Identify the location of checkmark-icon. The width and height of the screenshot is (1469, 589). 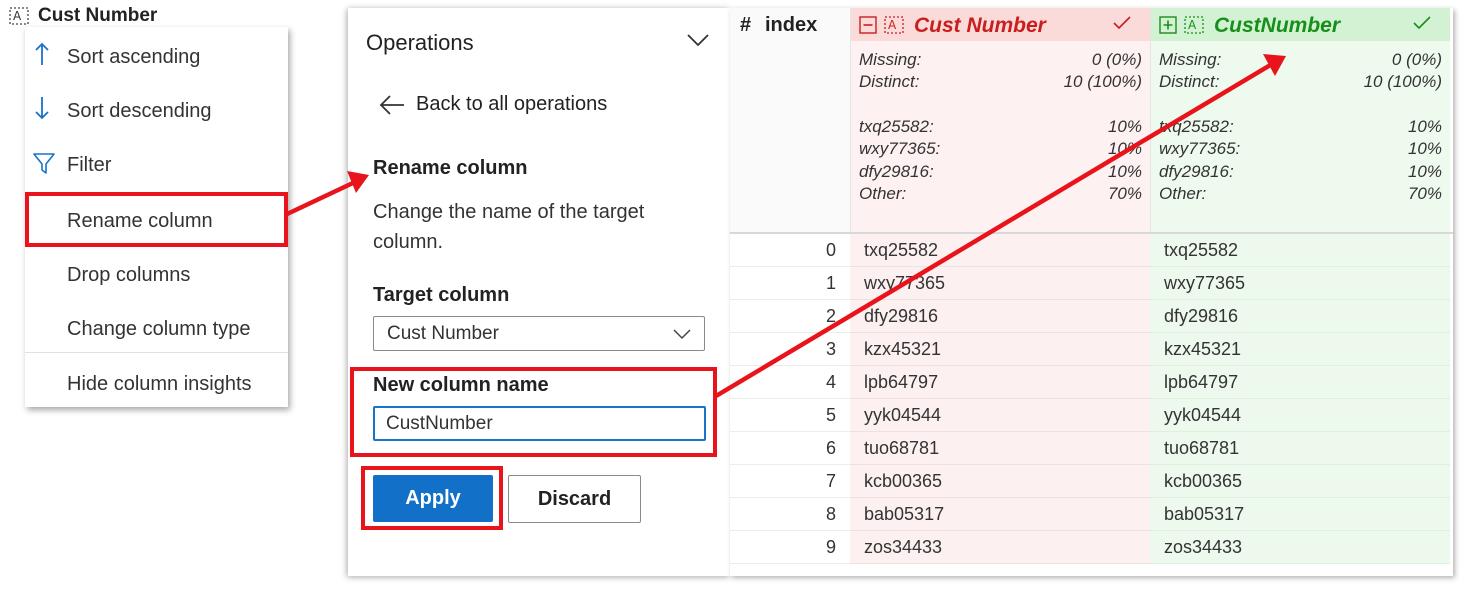
(1122, 25).